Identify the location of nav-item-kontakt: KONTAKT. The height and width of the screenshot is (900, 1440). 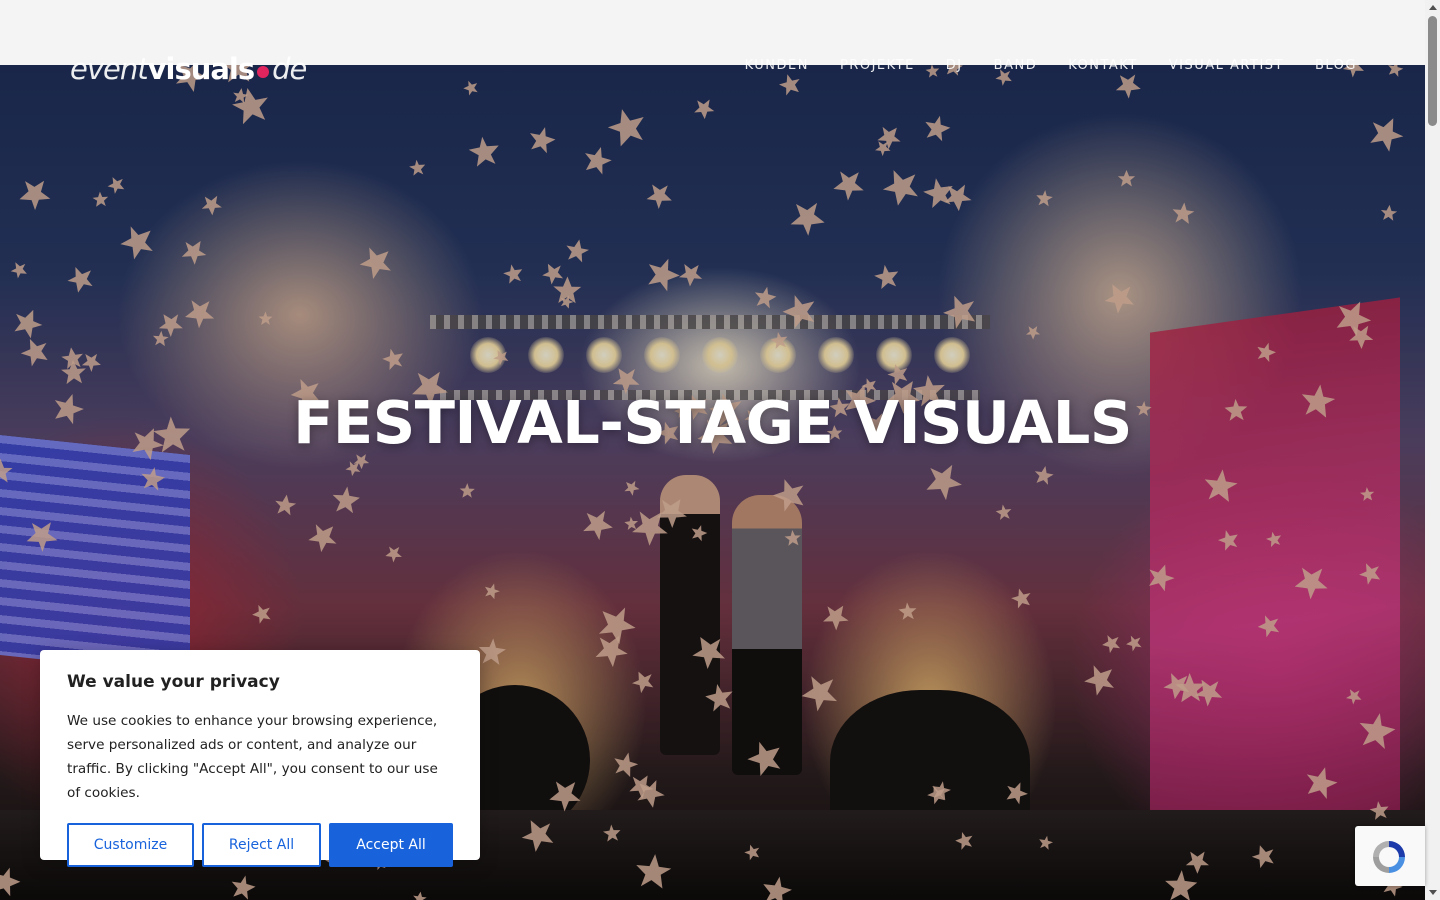
(1103, 65).